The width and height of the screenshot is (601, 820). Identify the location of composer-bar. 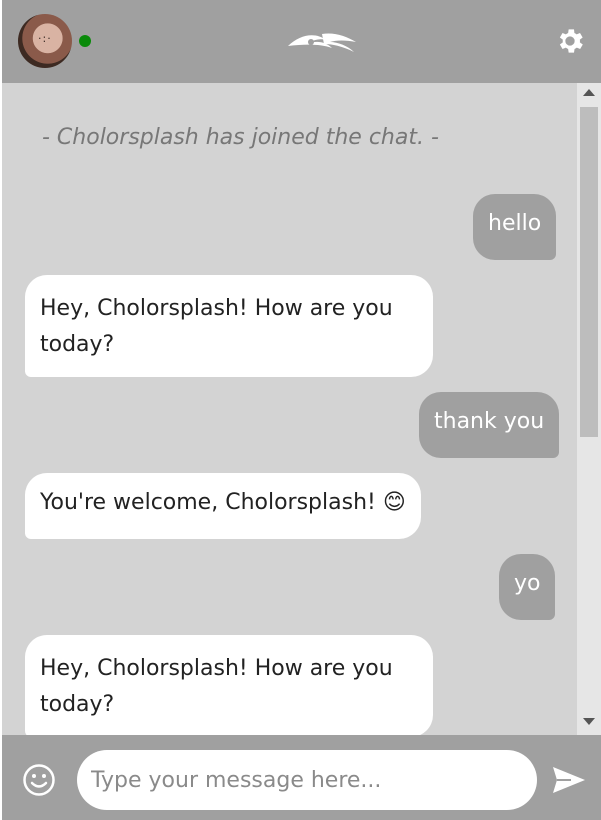
(301, 777).